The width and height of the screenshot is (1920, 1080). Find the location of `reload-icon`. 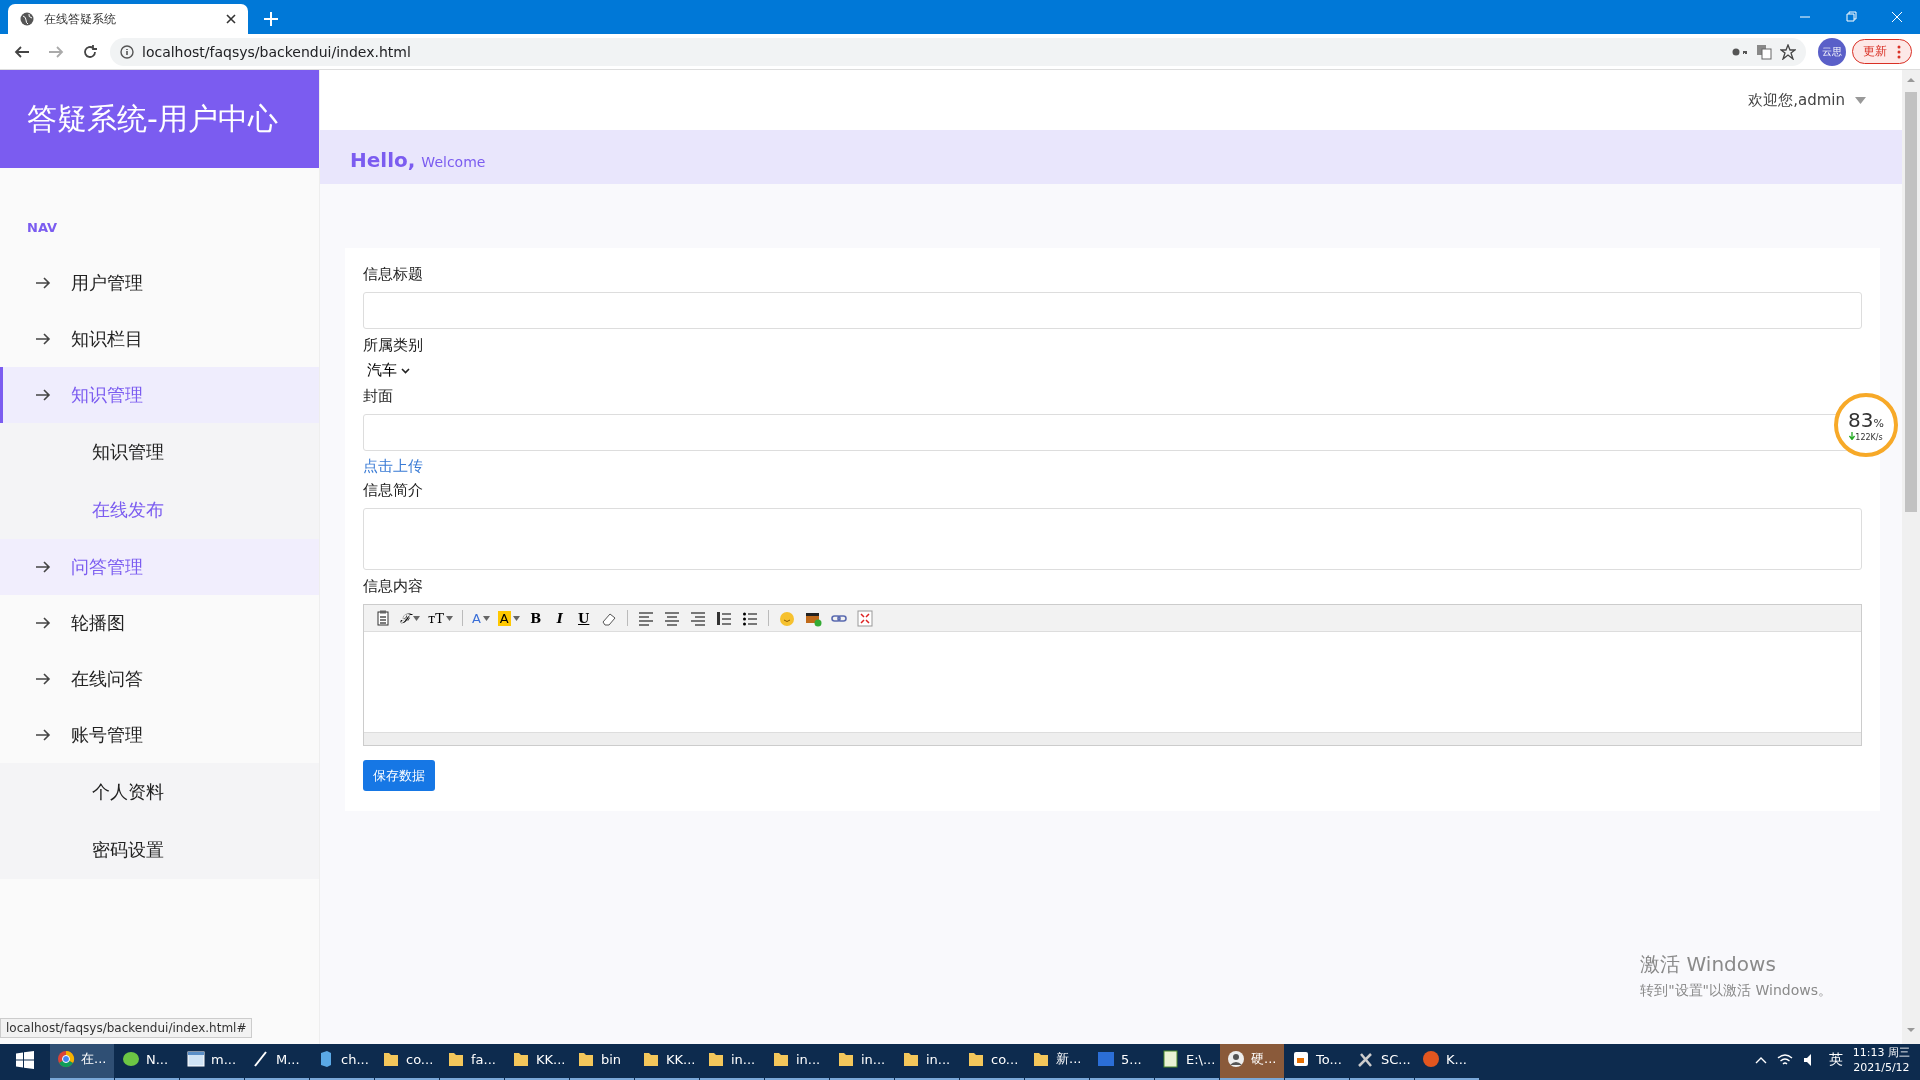

reload-icon is located at coordinates (90, 51).